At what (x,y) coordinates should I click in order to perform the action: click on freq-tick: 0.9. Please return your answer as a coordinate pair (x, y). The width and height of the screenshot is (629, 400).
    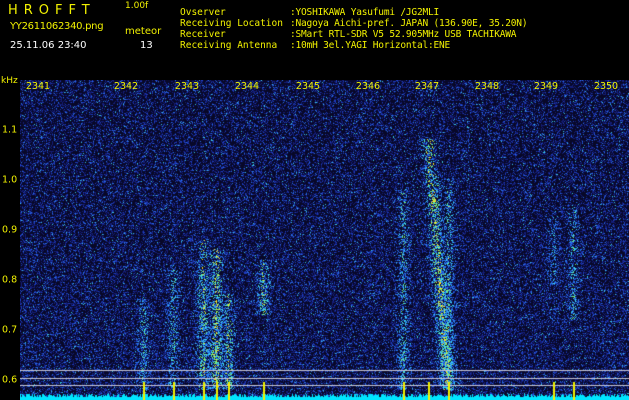
    Looking at the image, I should click on (10, 230).